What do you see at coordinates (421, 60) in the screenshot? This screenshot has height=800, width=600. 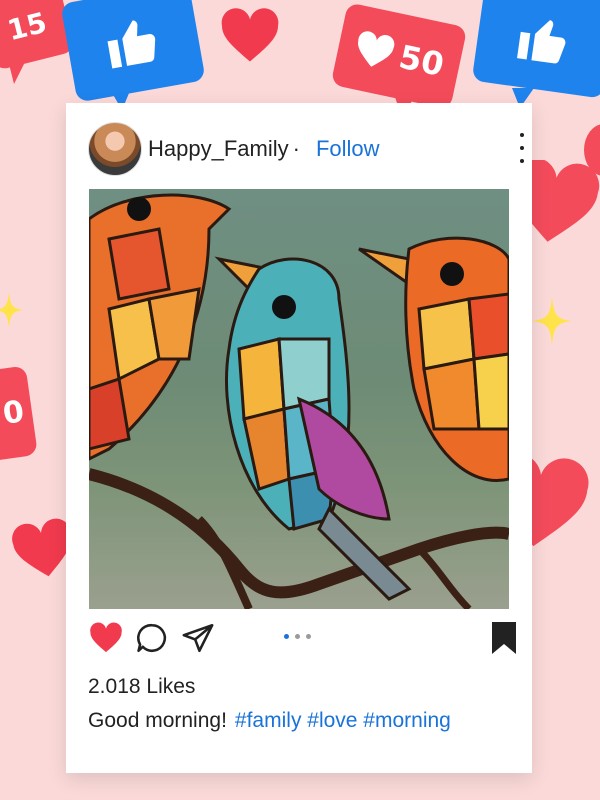 I see `badge-count: 50` at bounding box center [421, 60].